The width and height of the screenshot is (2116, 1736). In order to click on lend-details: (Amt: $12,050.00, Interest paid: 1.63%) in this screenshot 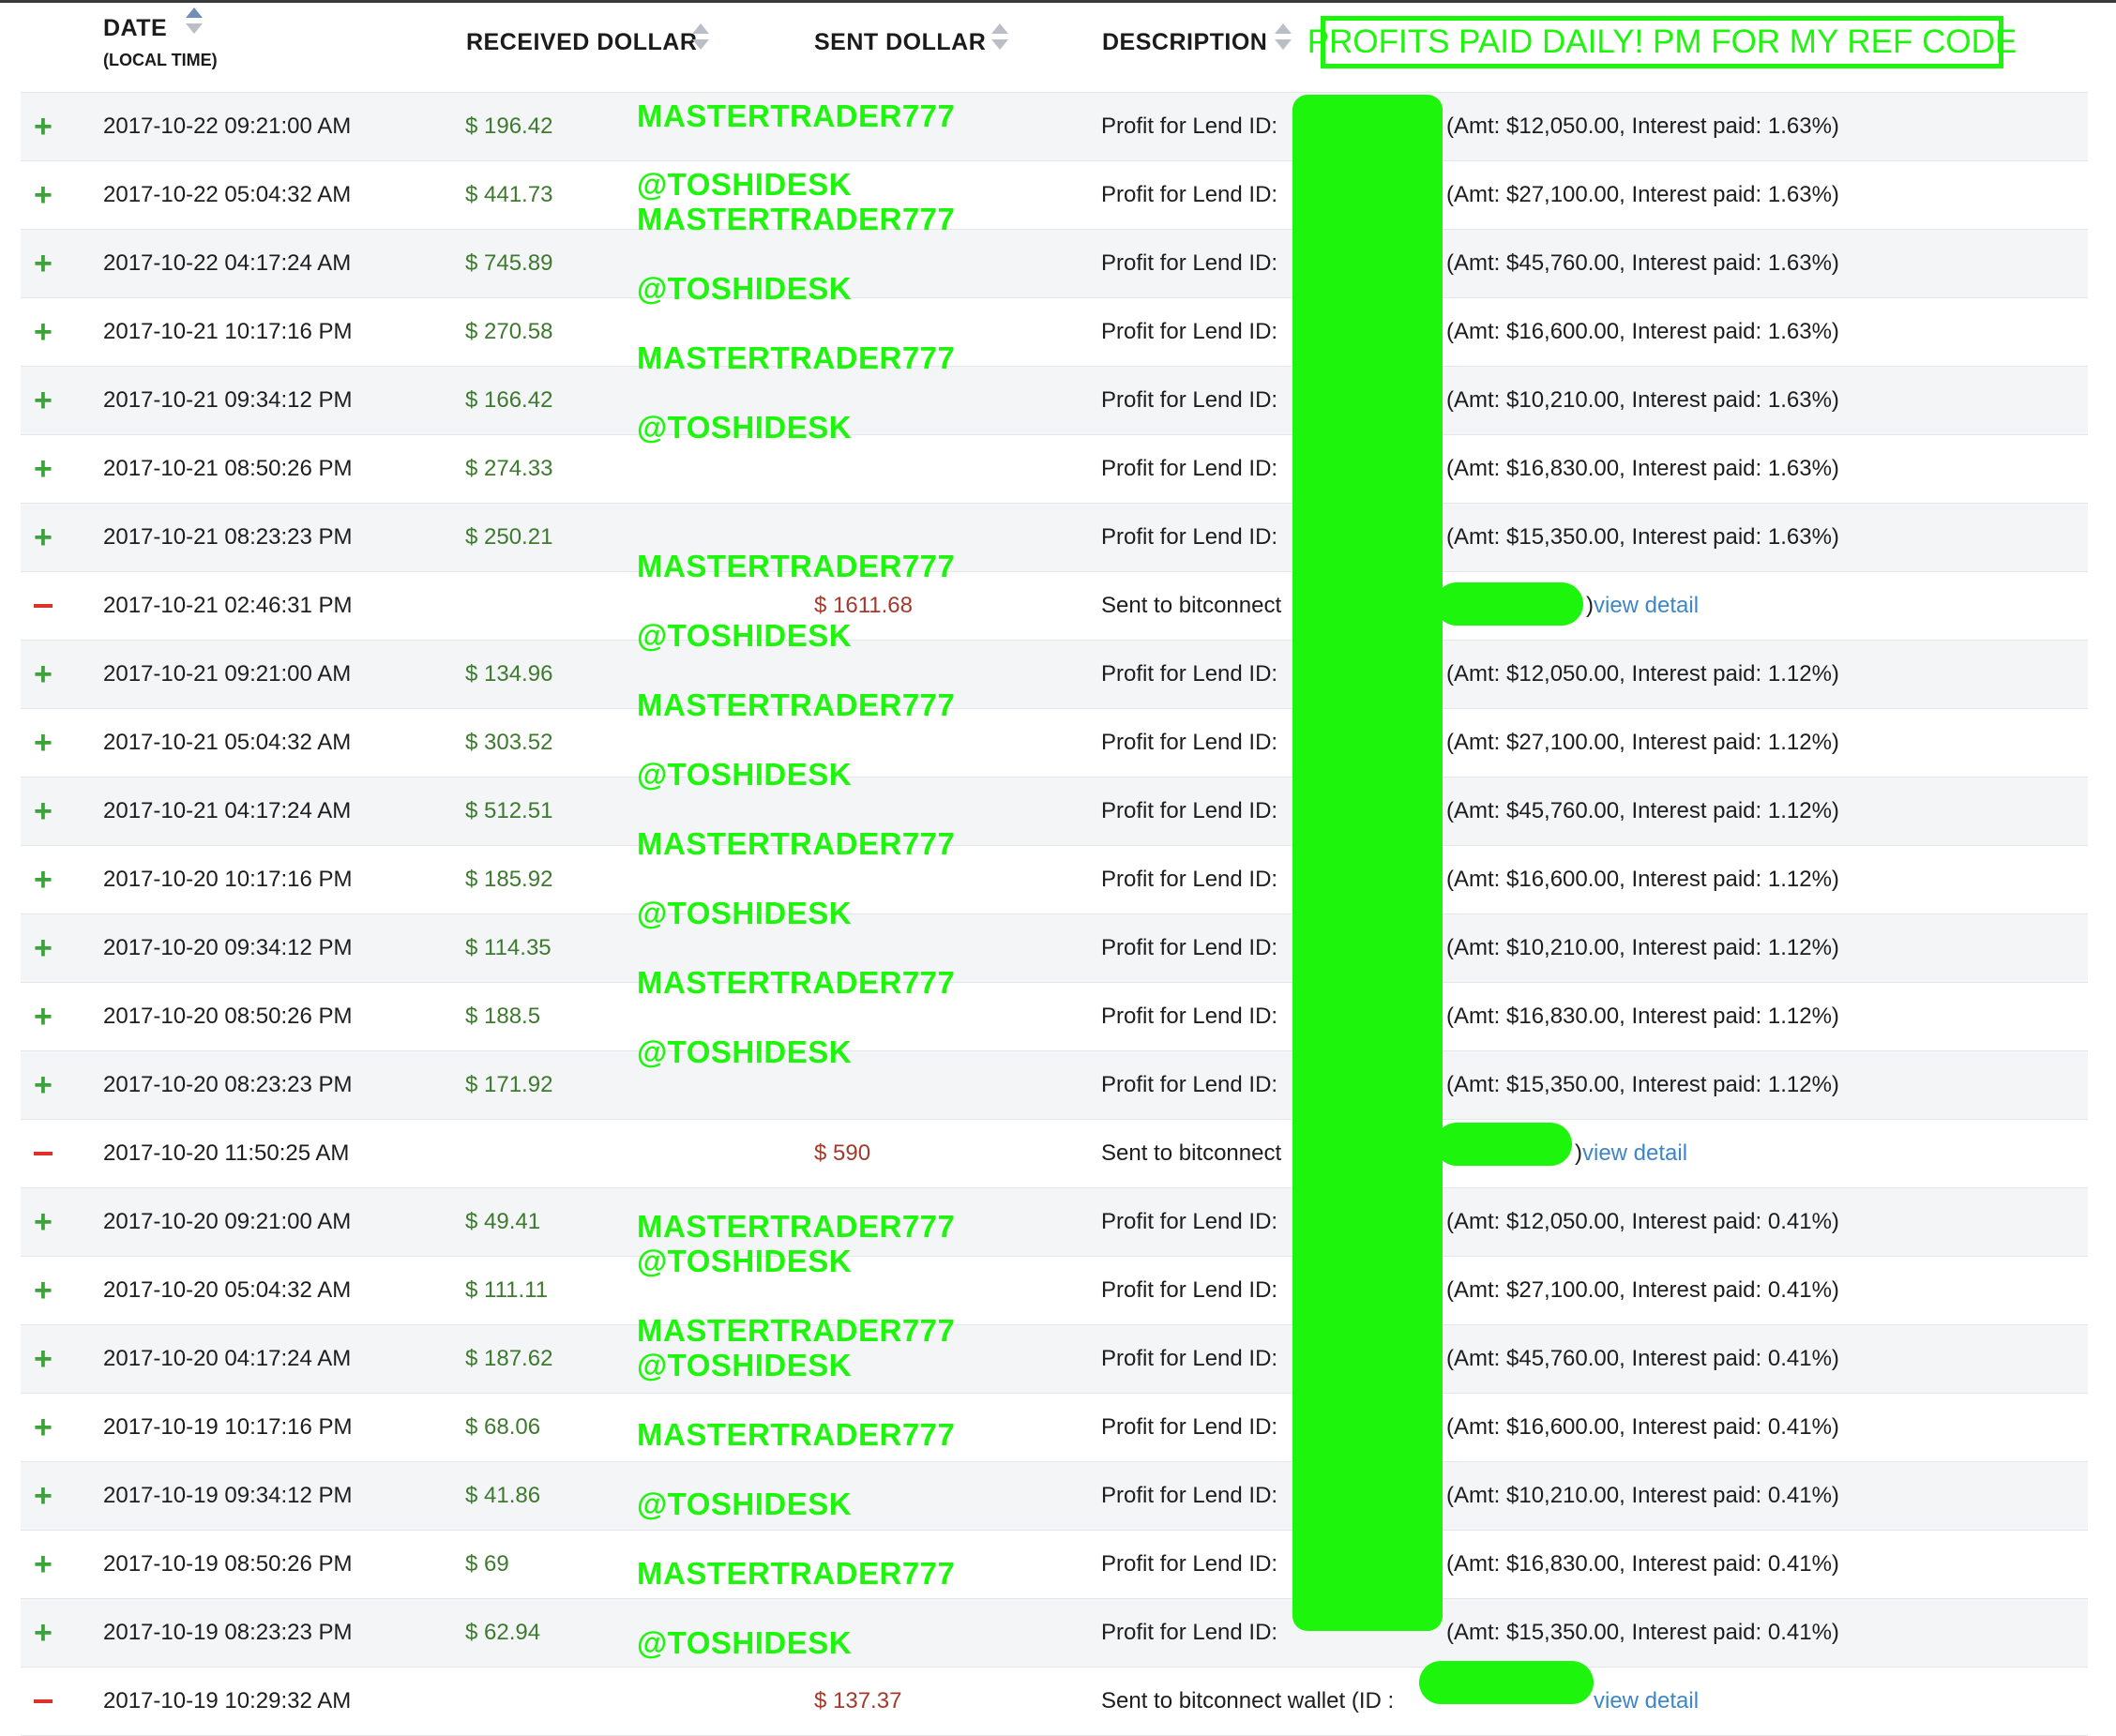, I will do `click(1642, 126)`.